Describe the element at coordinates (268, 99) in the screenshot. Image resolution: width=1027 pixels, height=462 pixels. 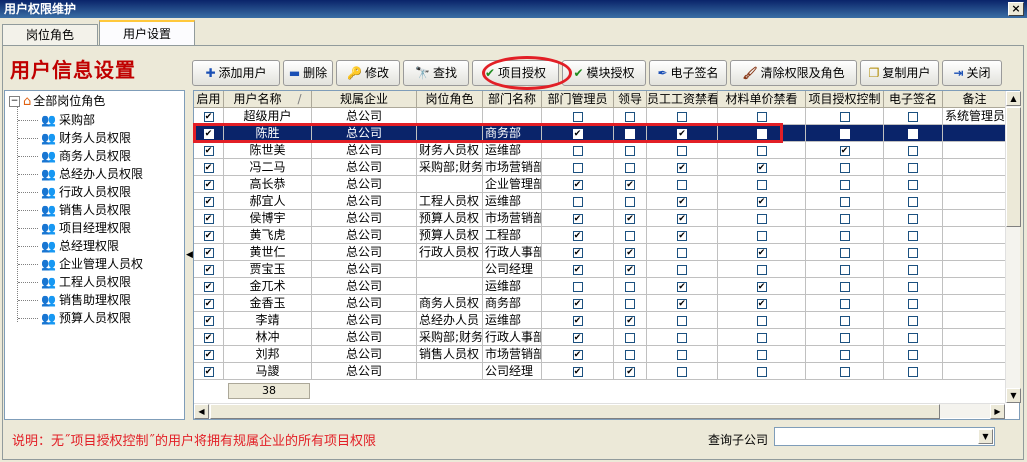
I see `column-header: 用户名称 /` at that location.